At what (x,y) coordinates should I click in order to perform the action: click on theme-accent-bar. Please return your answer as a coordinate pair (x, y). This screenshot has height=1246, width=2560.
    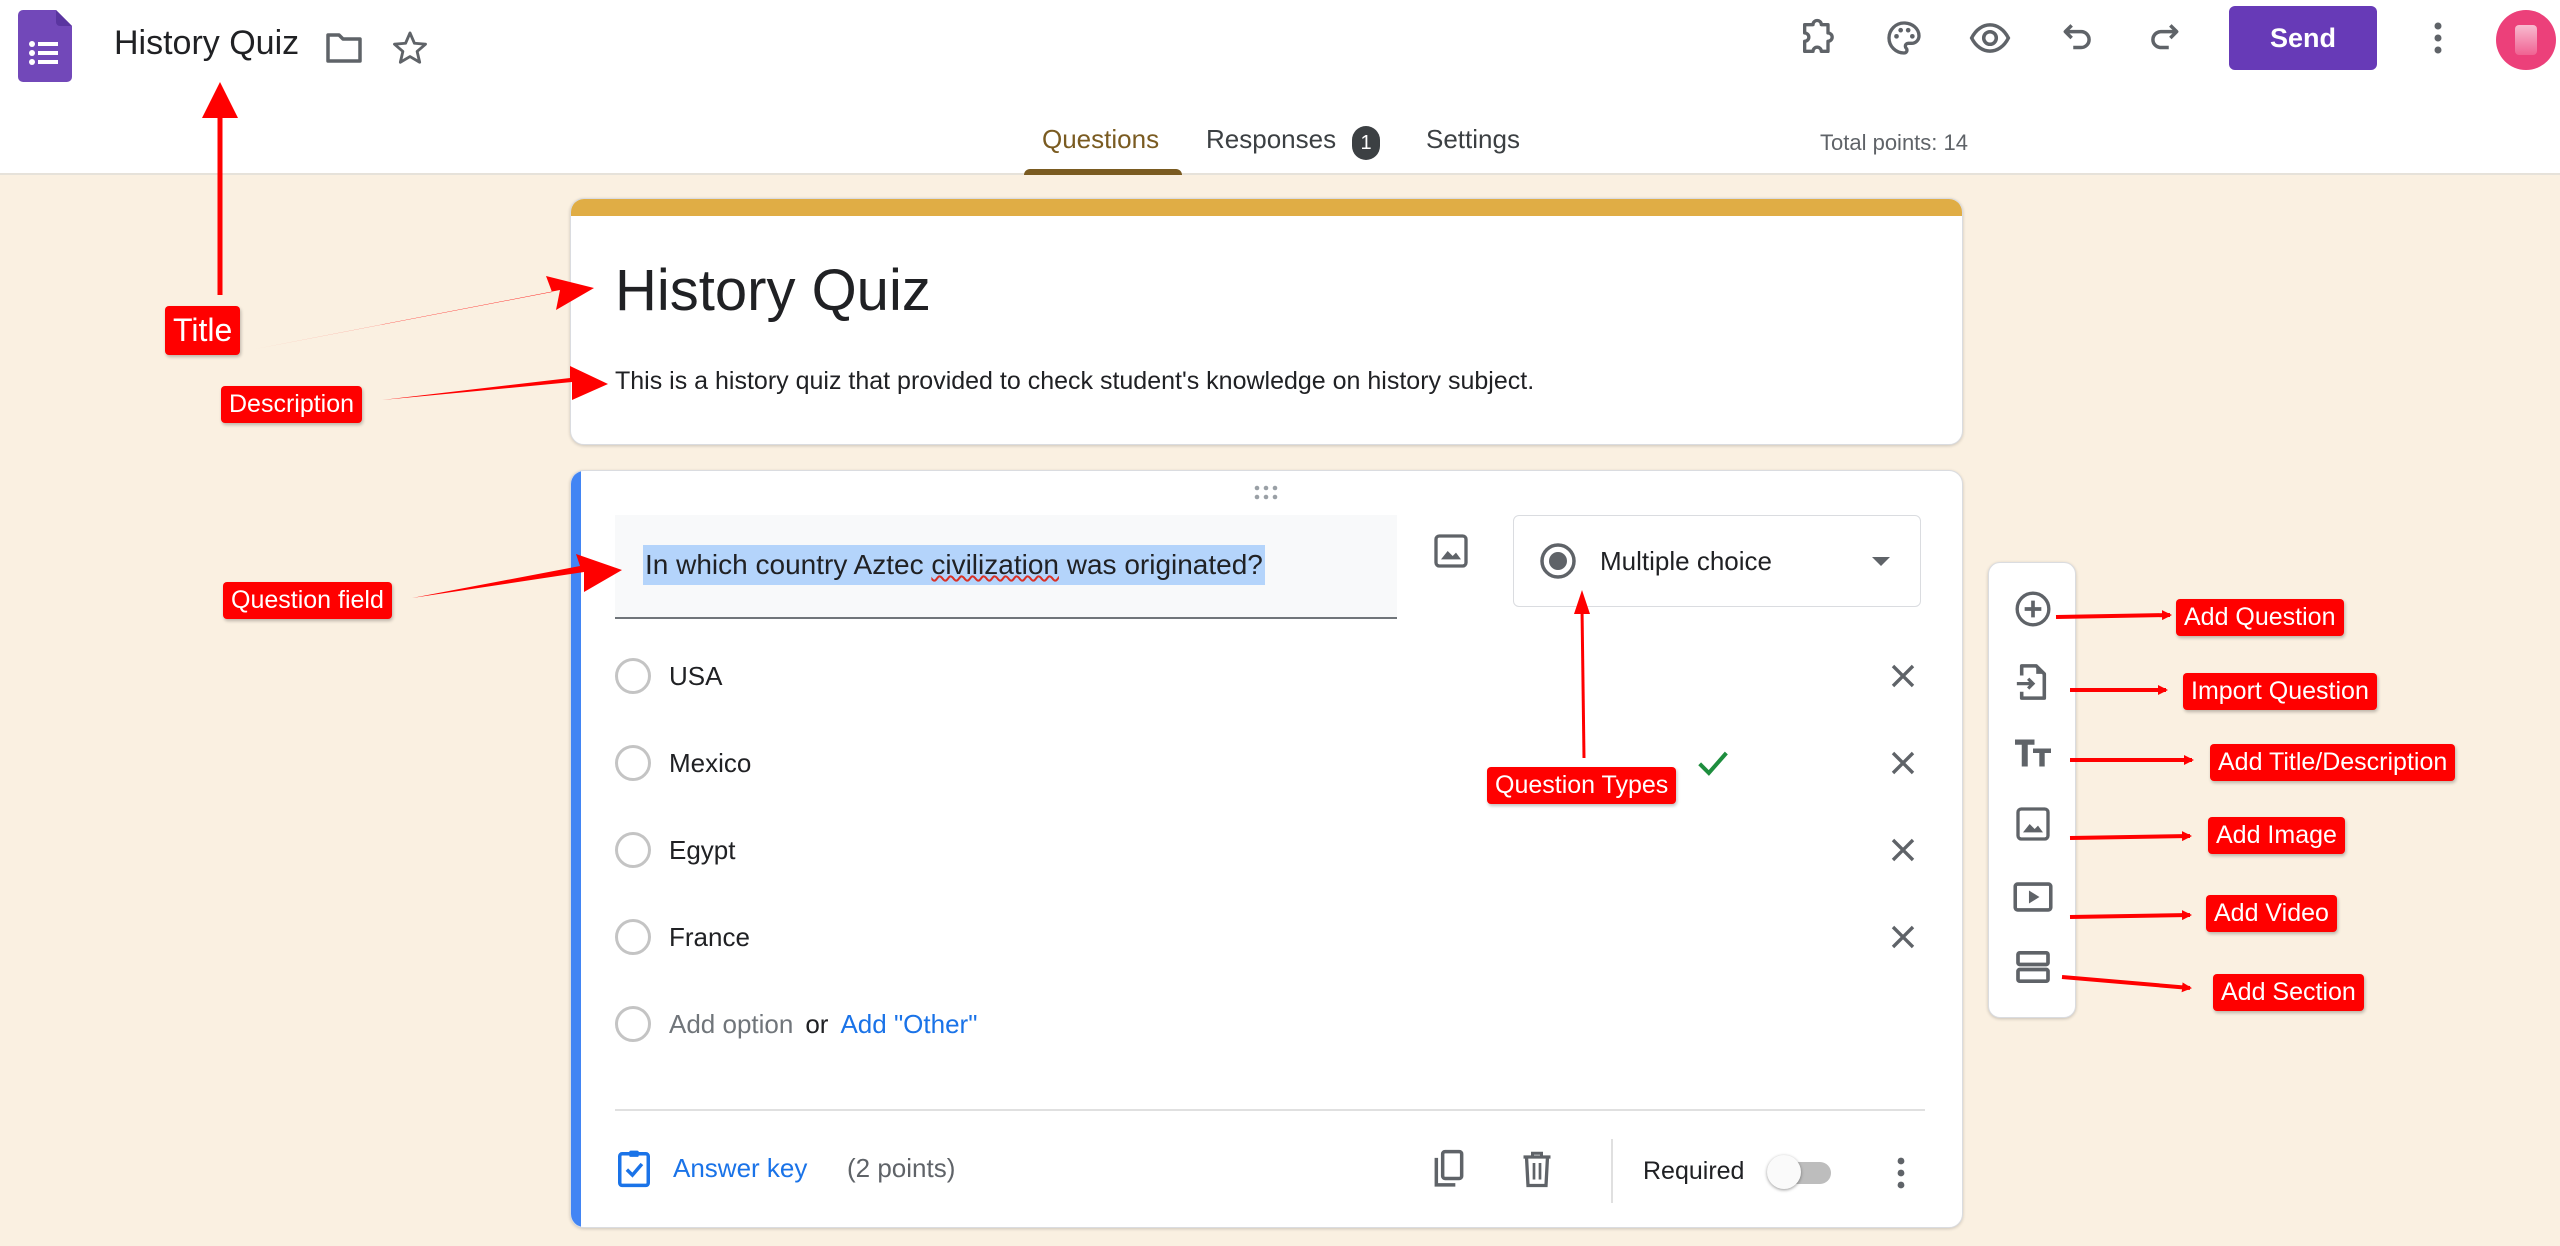
    Looking at the image, I should click on (1266, 207).